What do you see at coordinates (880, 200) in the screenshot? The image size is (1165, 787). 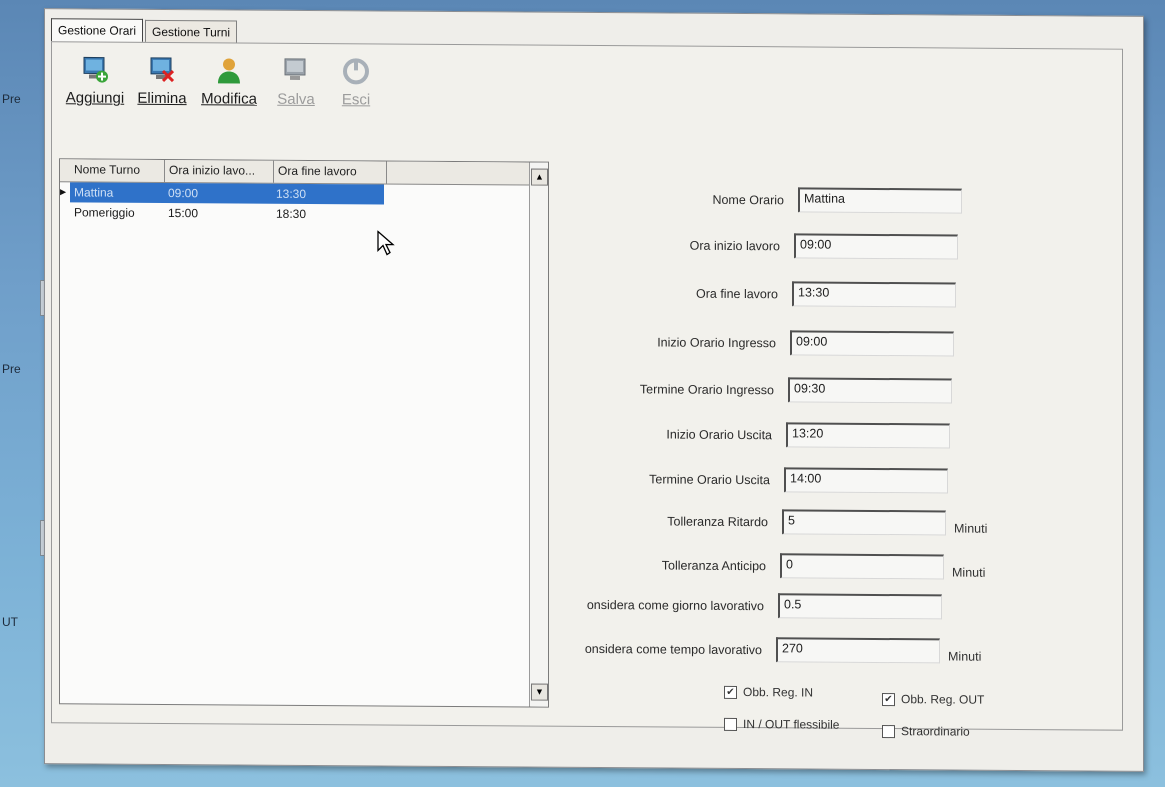 I see `nome-orario-field: Mattina` at bounding box center [880, 200].